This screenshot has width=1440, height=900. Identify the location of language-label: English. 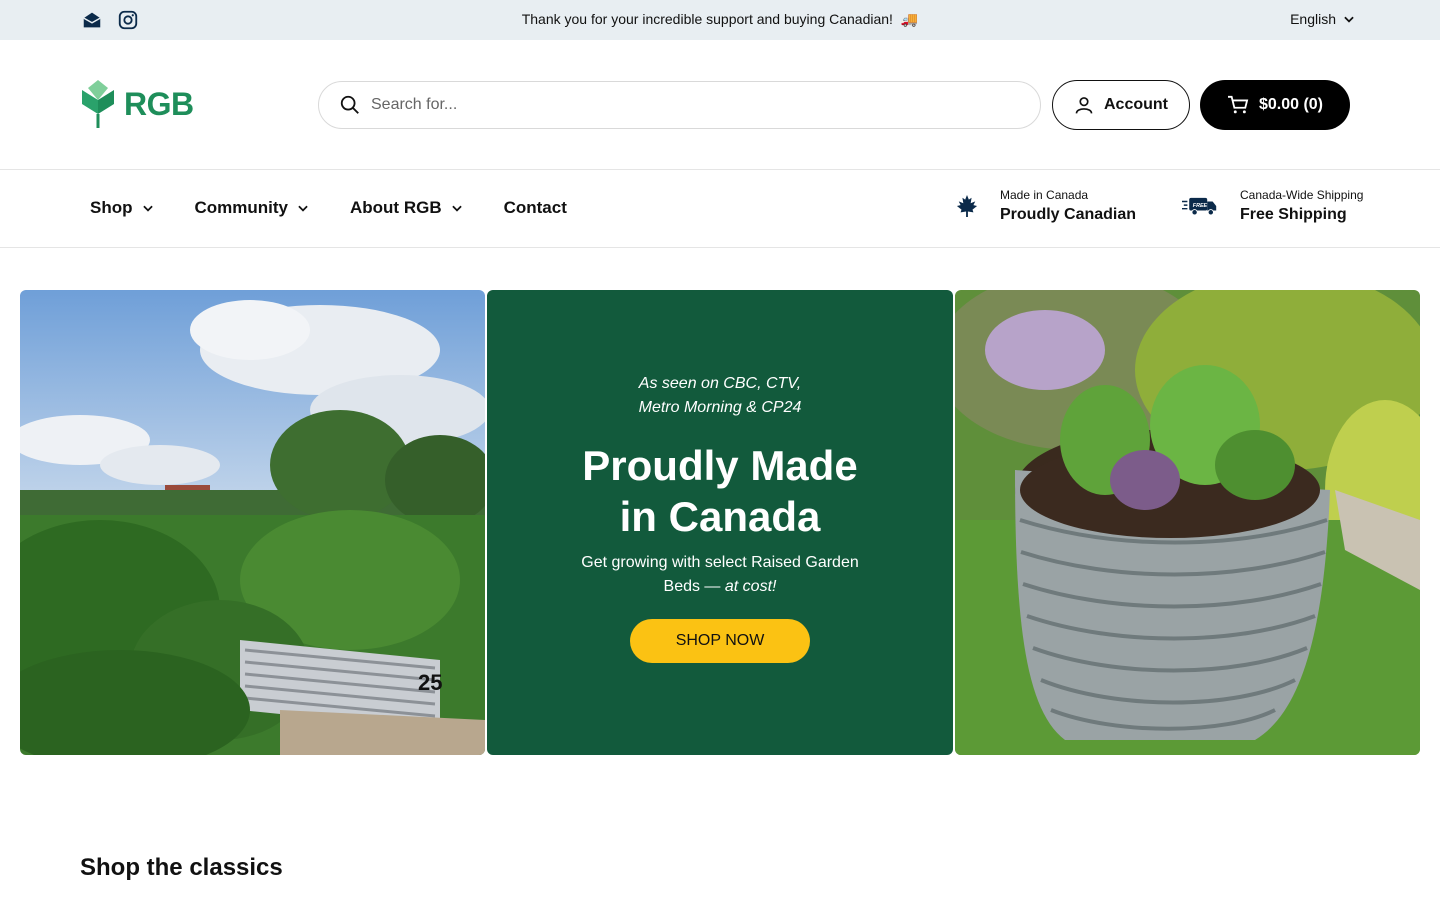
(1313, 19).